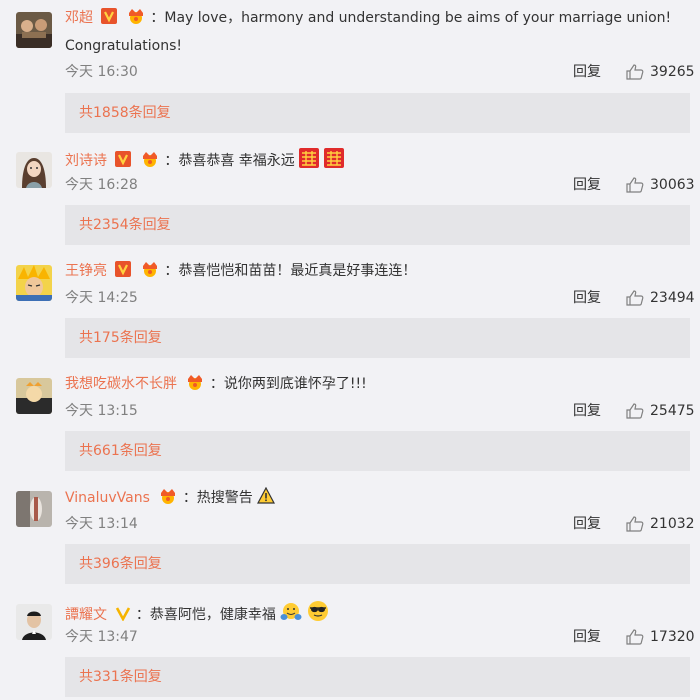  I want to click on view-replies-link: 共661条回复, so click(120, 451).